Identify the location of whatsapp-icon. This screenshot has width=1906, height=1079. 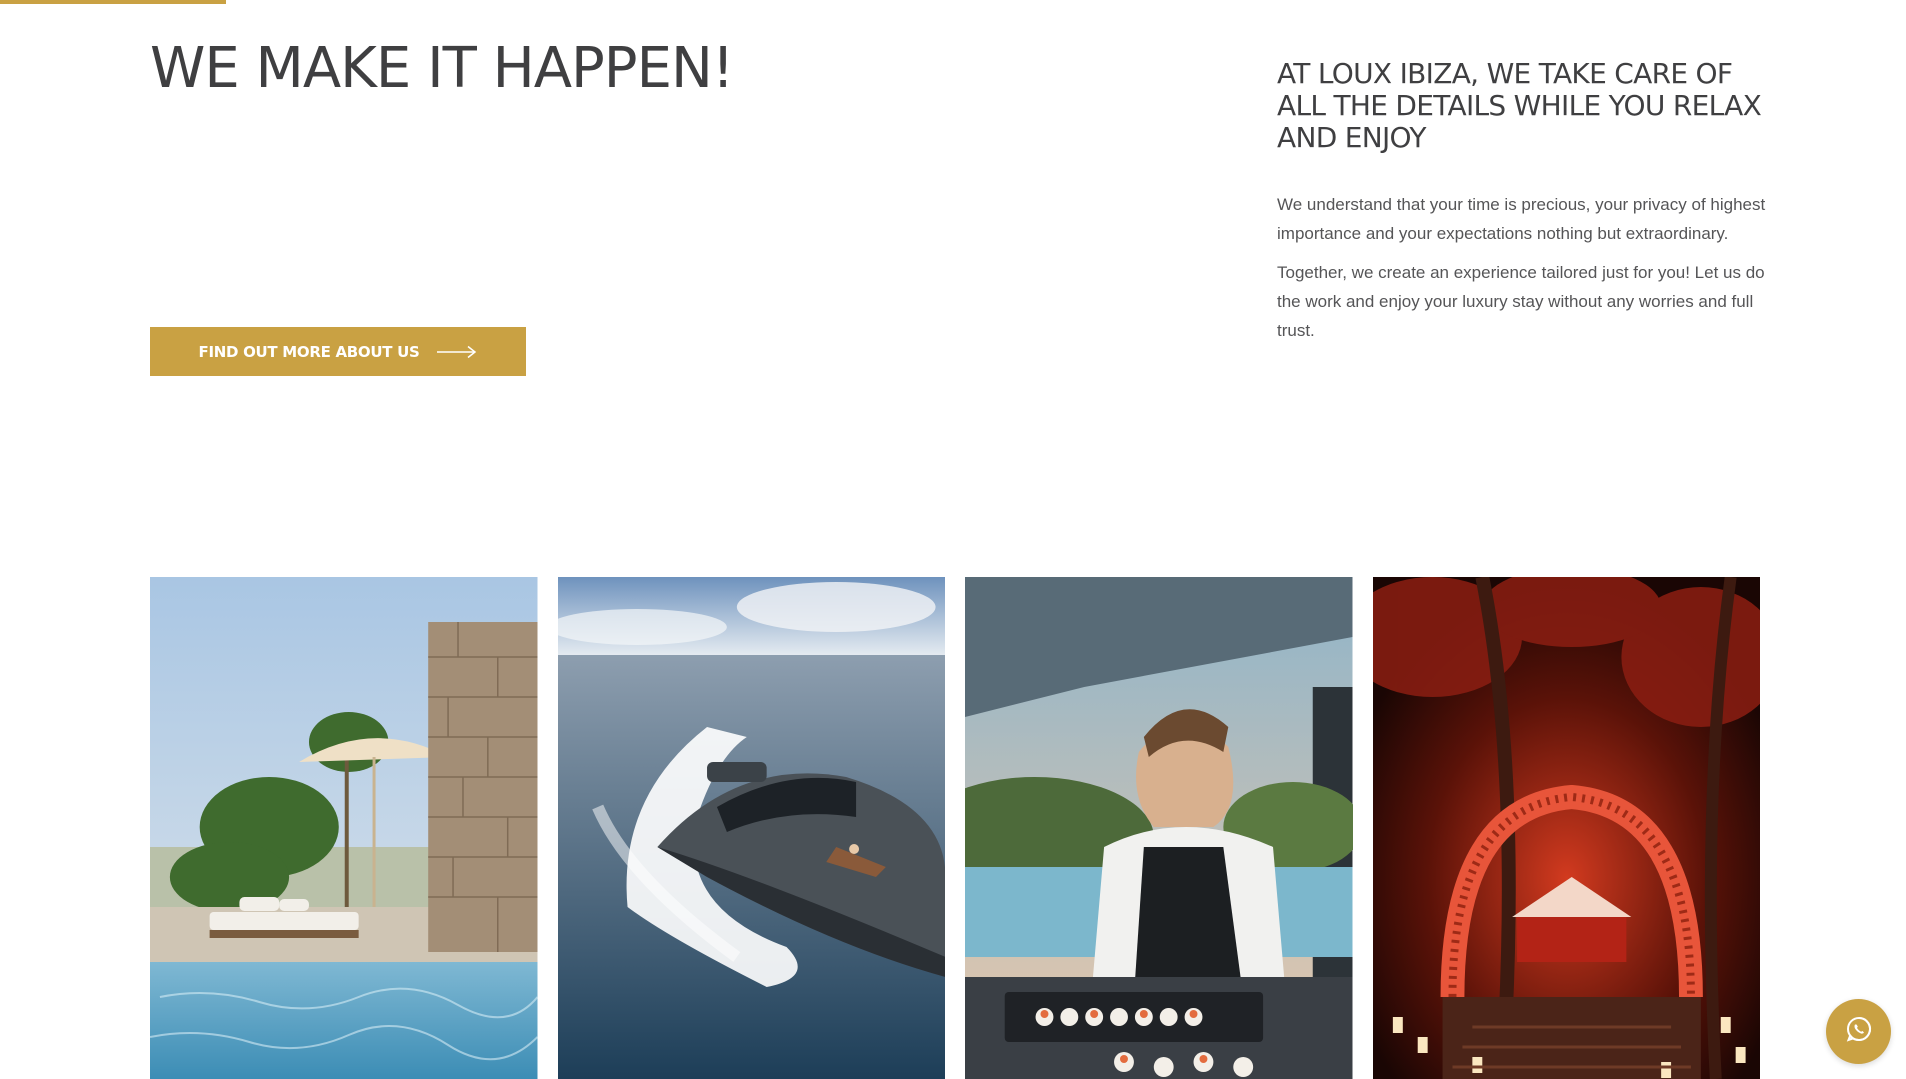
(1859, 1031).